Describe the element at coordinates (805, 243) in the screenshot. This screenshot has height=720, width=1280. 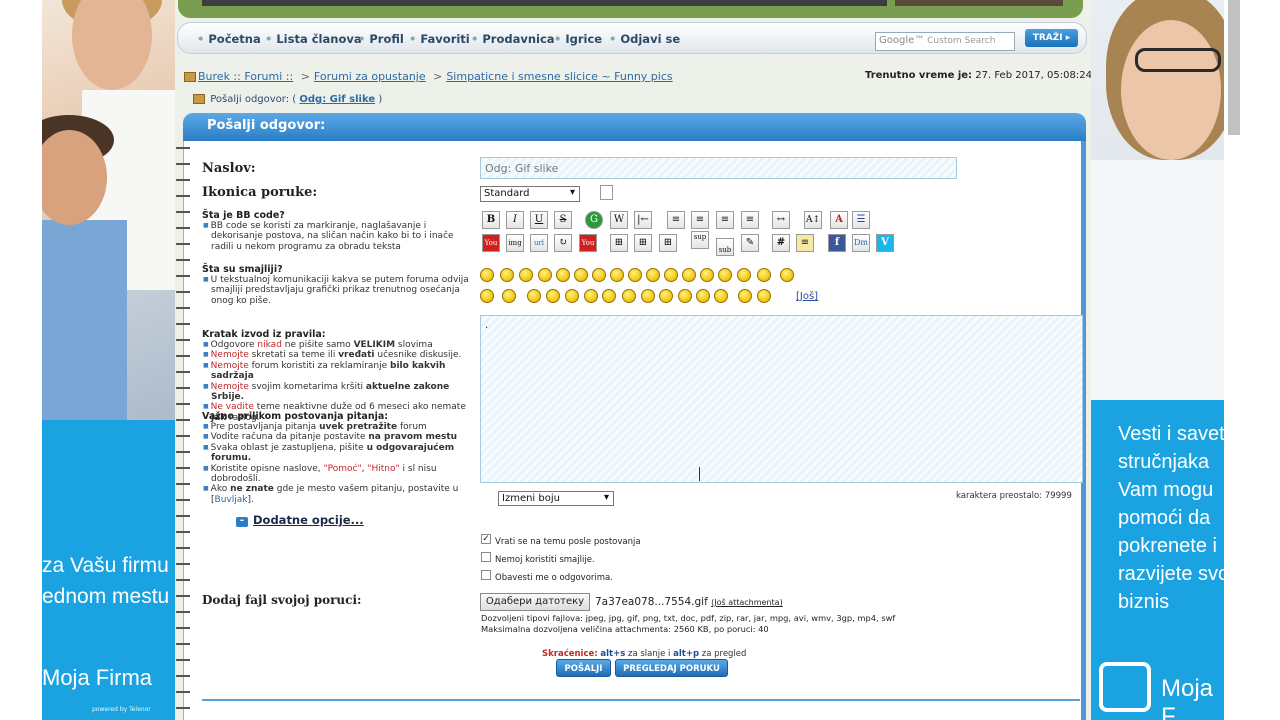
I see `spoiler-button: ≡` at that location.